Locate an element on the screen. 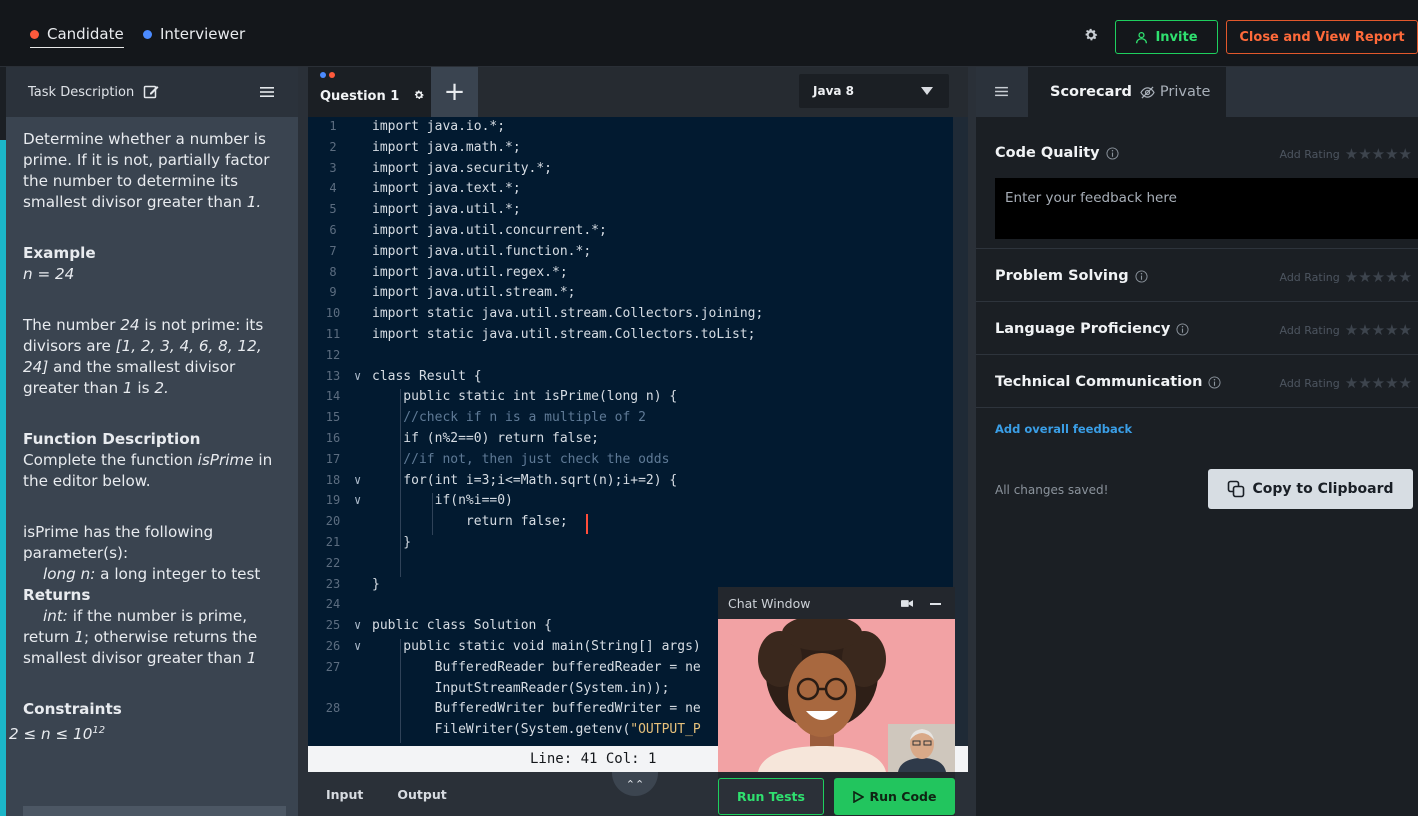 The width and height of the screenshot is (1418, 816). editor-scrollbar is located at coordinates (960, 444).